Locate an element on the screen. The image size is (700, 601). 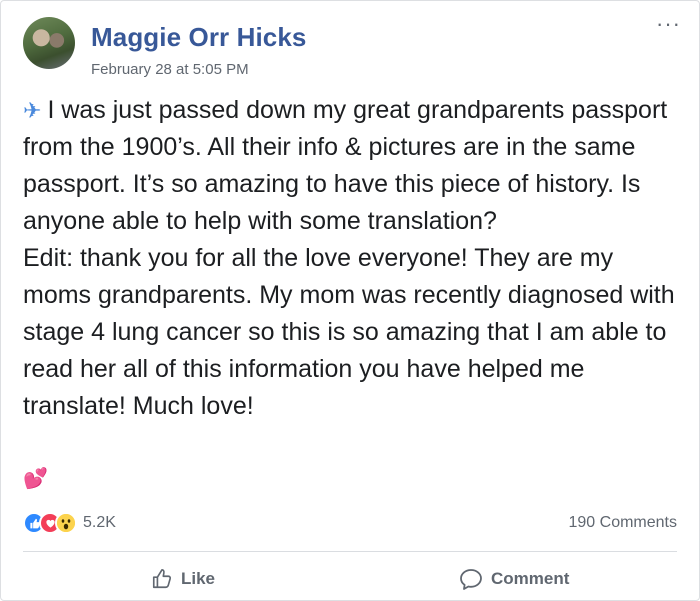
wow-reaction-icon is located at coordinates (66, 523).